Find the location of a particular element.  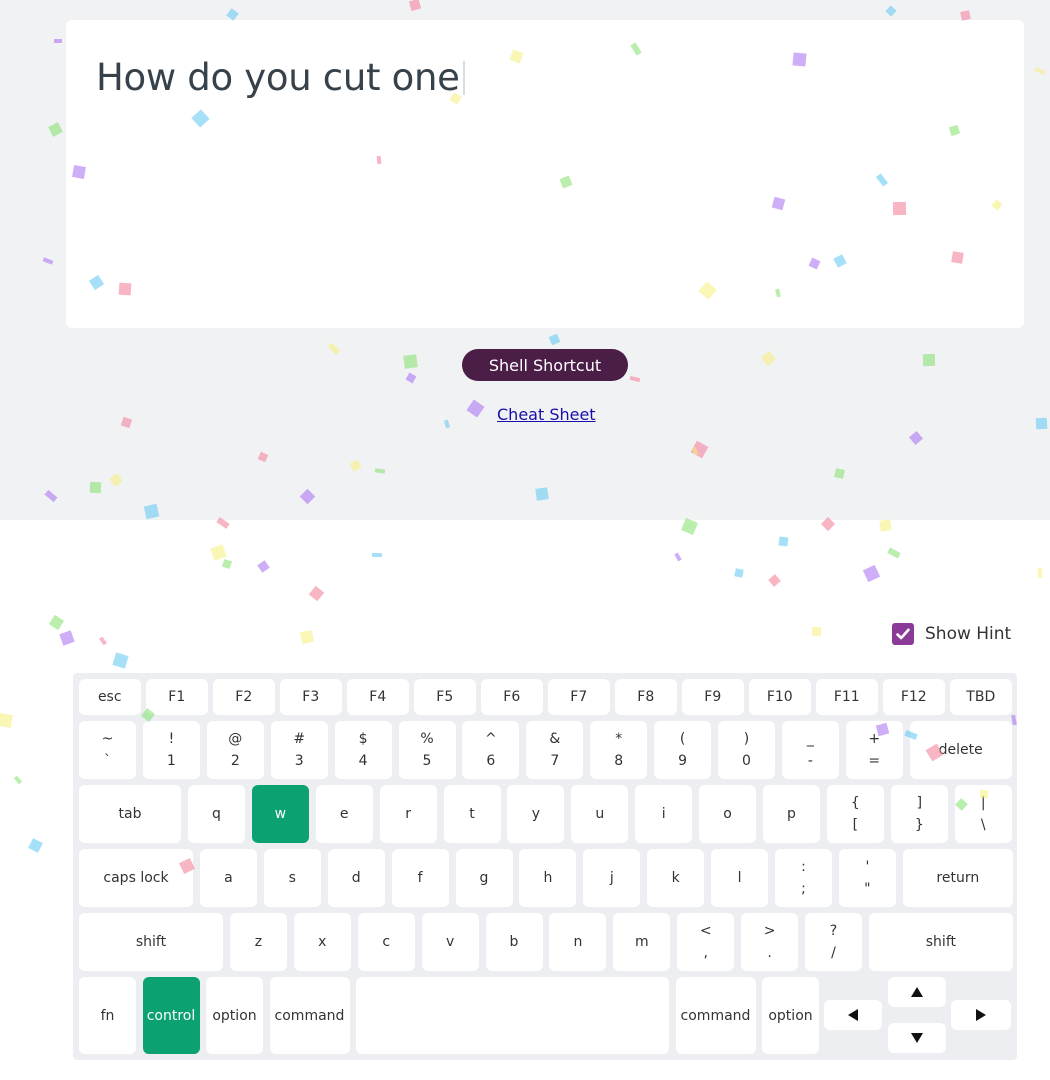

key-command-right: command is located at coordinates (715, 1015).